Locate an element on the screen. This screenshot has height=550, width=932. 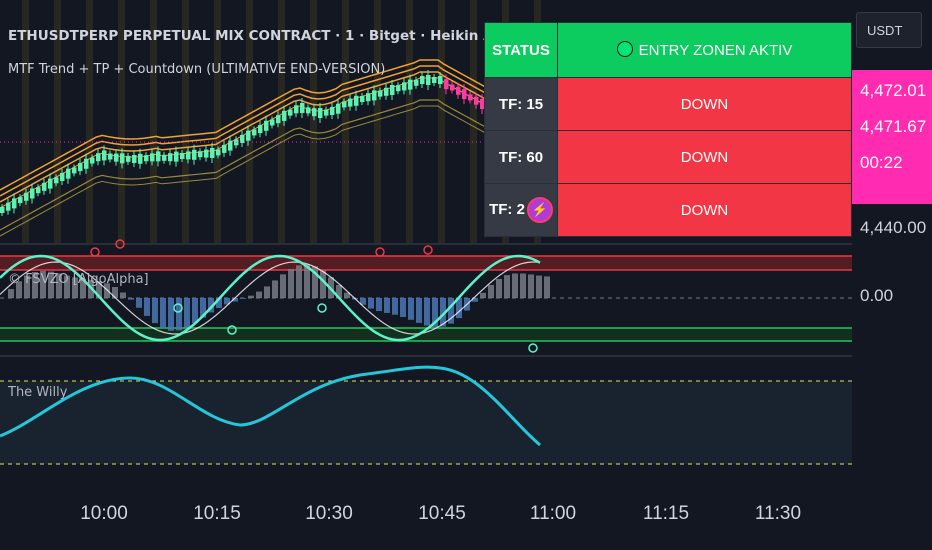
status-row: TF: 60 DOWN is located at coordinates (668, 157).